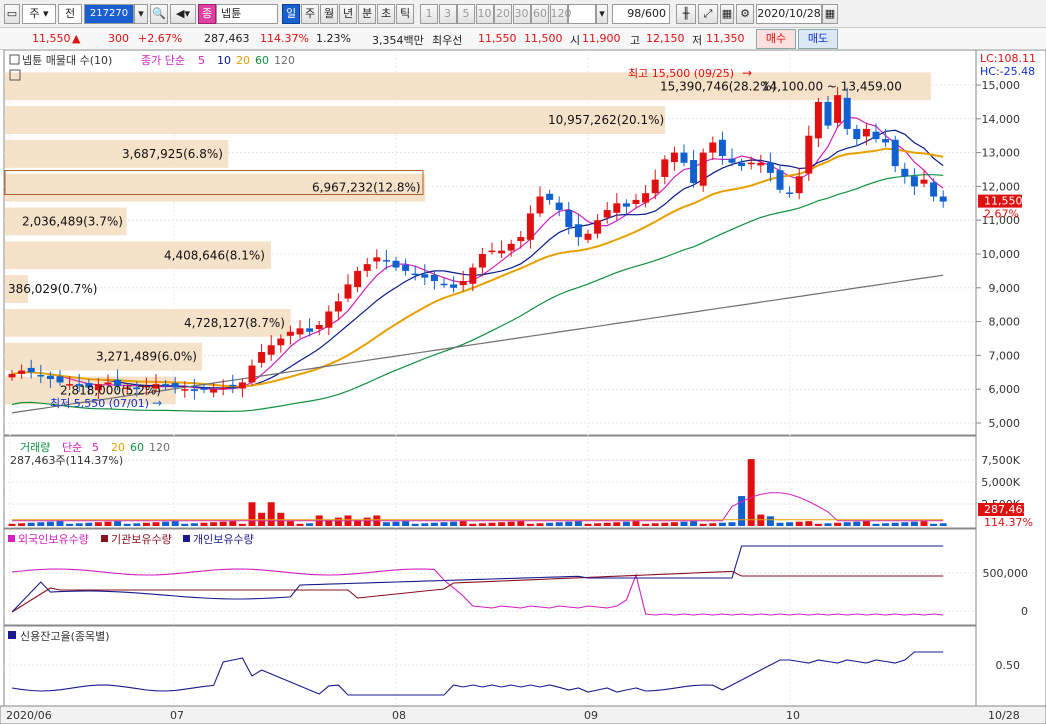 This screenshot has width=1046, height=724. Describe the element at coordinates (523, 714) in the screenshot. I see `x-axis-area` at that location.